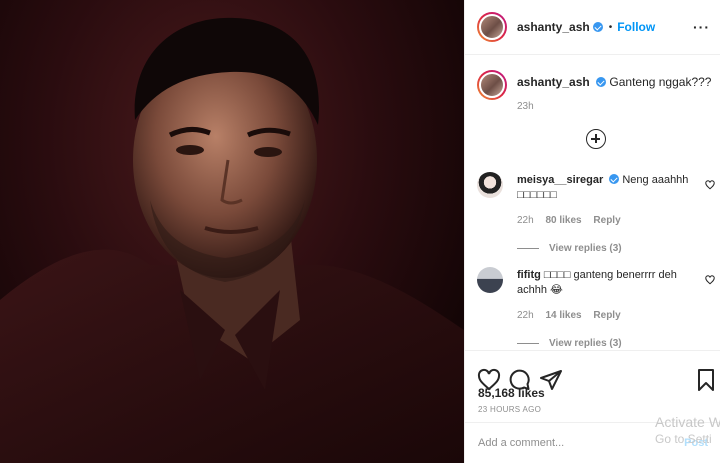 This screenshot has height=463, width=720. Describe the element at coordinates (683, 439) in the screenshot. I see `watermark-line2: Go to Setti` at that location.